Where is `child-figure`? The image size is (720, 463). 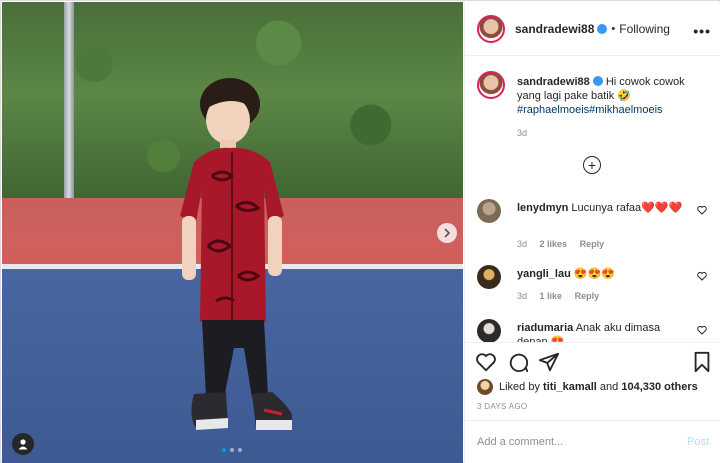 child-figure is located at coordinates (236, 254).